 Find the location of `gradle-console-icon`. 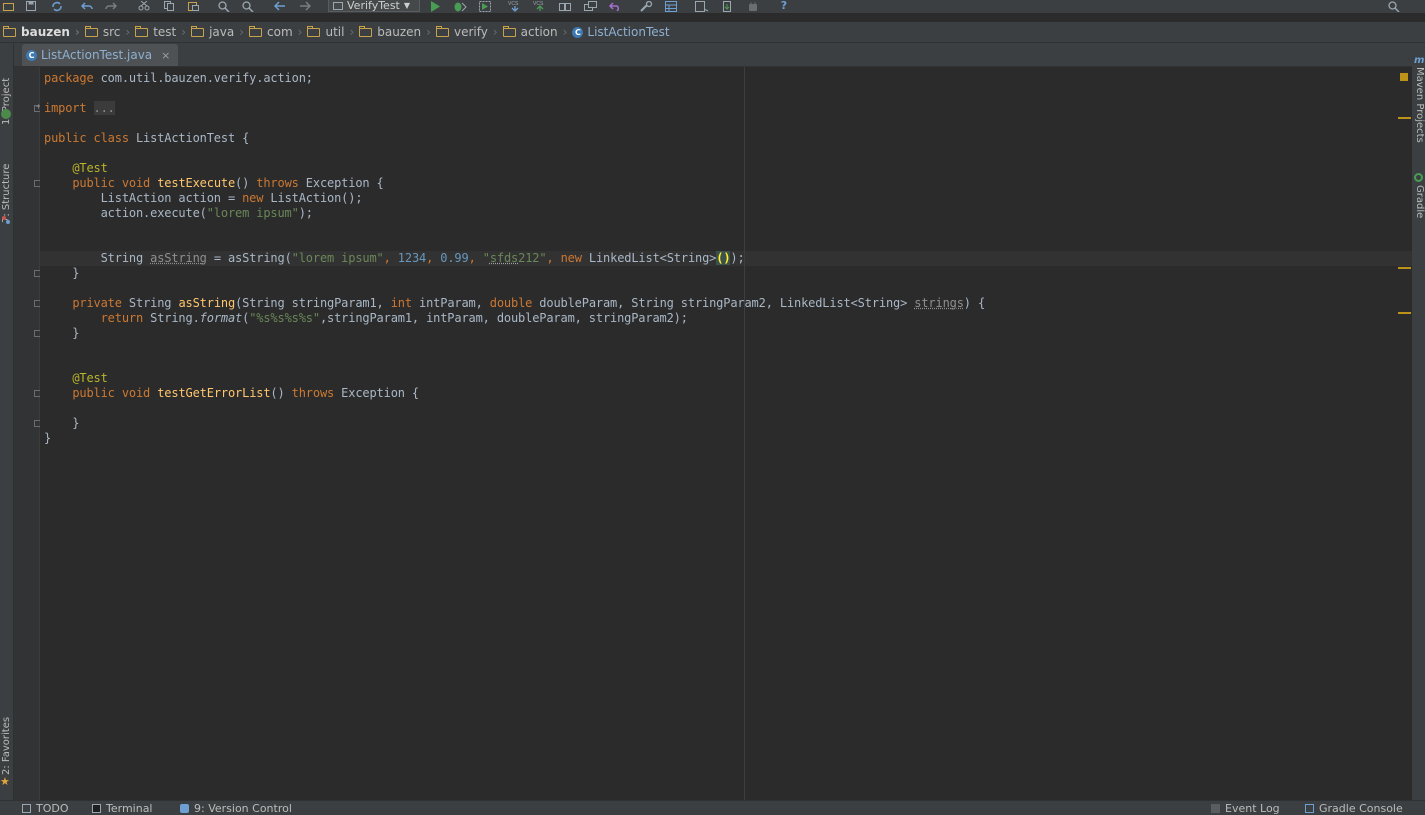

gradle-console-icon is located at coordinates (1309, 808).